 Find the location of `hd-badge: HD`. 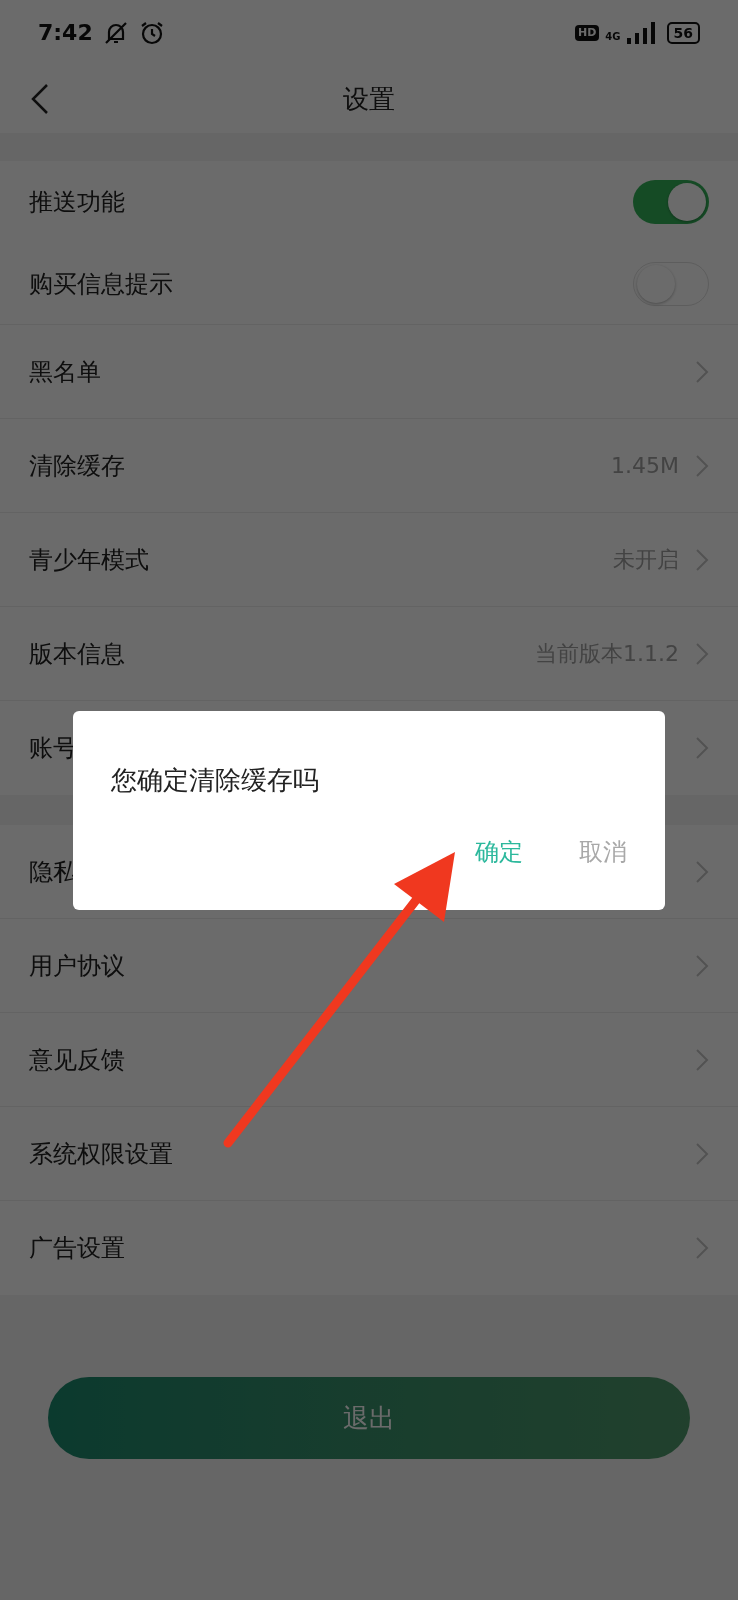

hd-badge: HD is located at coordinates (587, 32).